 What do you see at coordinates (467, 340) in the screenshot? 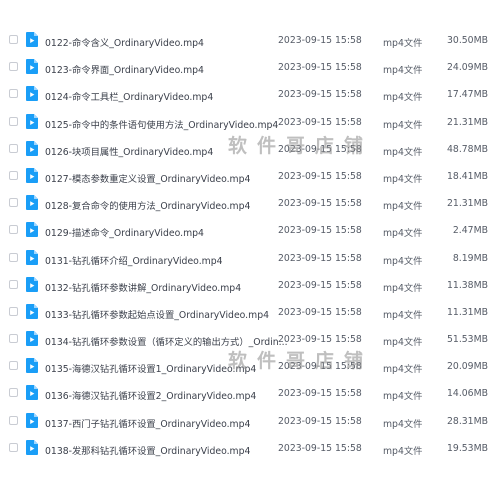
I see `file-size: 51.53MB` at bounding box center [467, 340].